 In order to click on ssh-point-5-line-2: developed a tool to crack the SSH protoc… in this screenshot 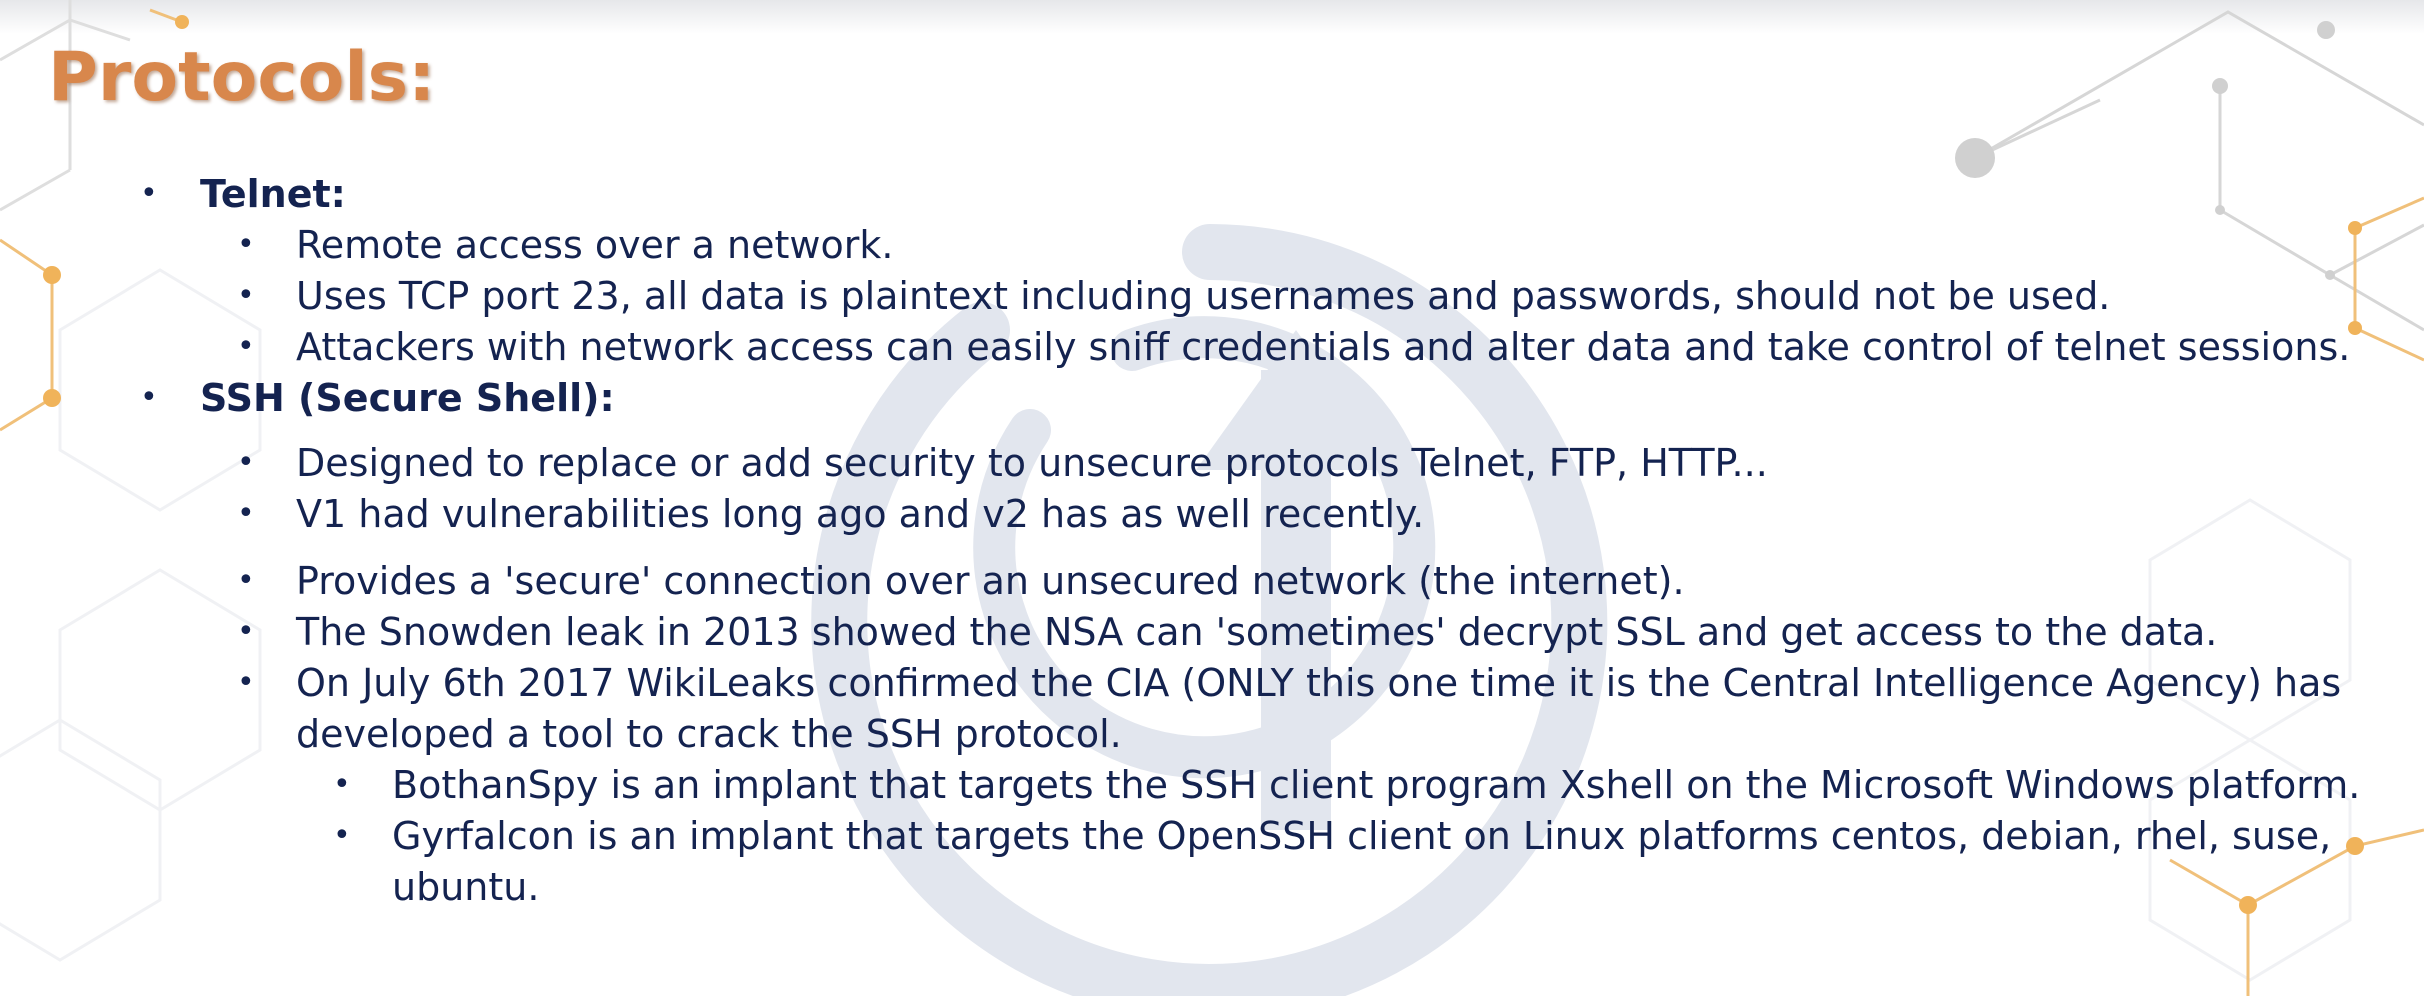, I will do `click(709, 734)`.